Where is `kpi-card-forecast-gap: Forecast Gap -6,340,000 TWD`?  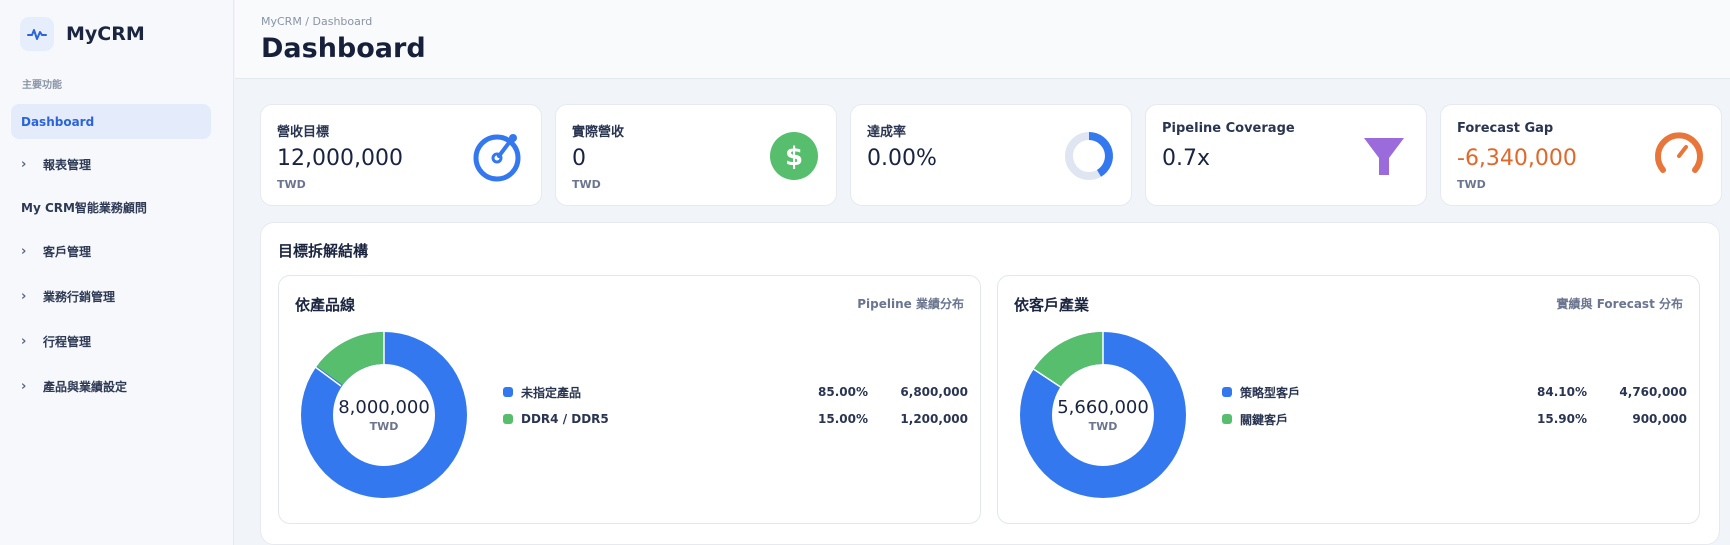 kpi-card-forecast-gap: Forecast Gap -6,340,000 TWD is located at coordinates (1581, 155).